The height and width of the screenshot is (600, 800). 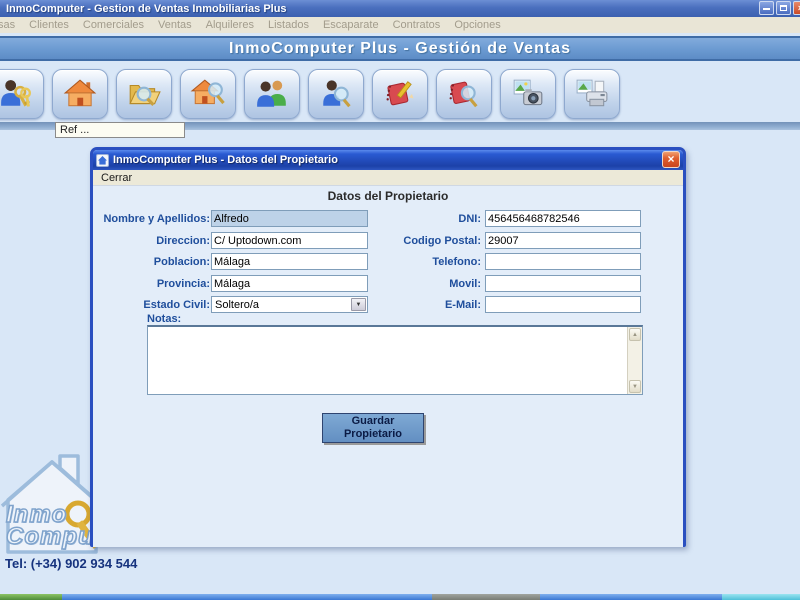 What do you see at coordinates (230, 25) in the screenshot?
I see `menu-item-alquileres: Alquileres` at bounding box center [230, 25].